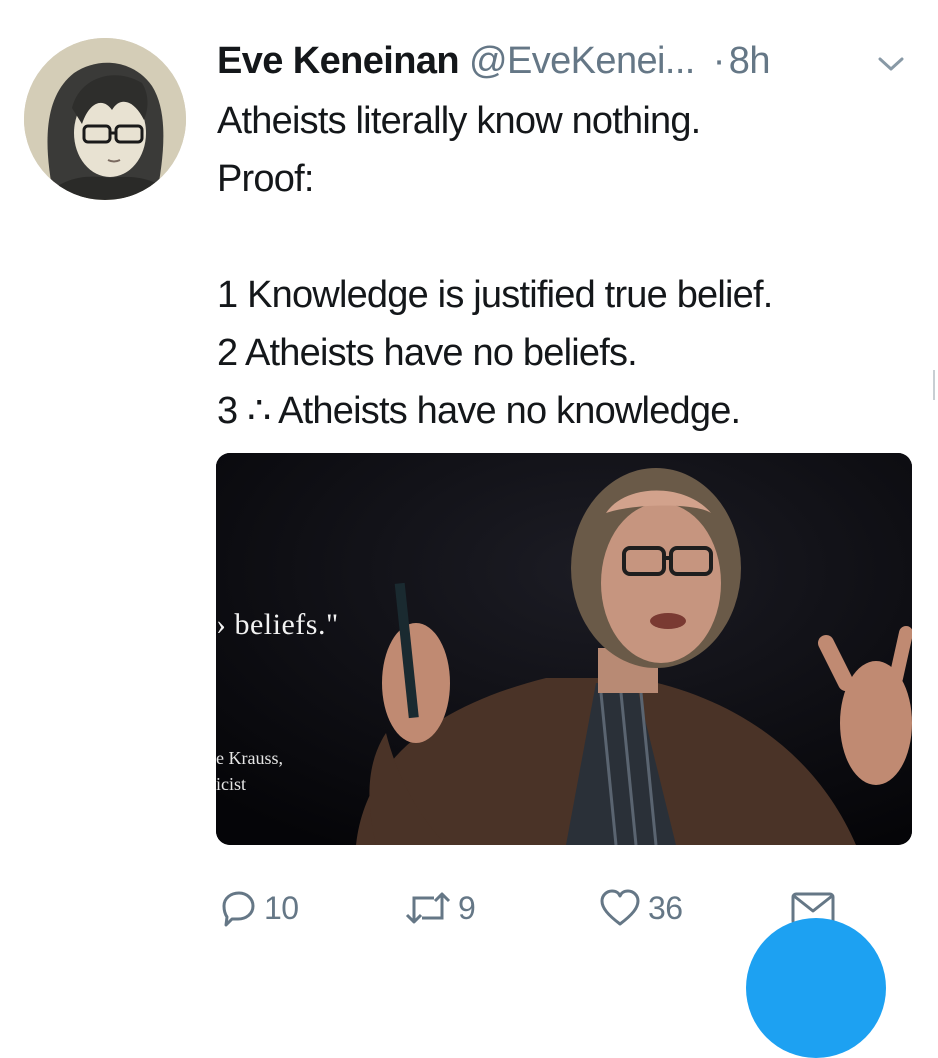  What do you see at coordinates (467, 907) in the screenshot?
I see `retweet-count: 9` at bounding box center [467, 907].